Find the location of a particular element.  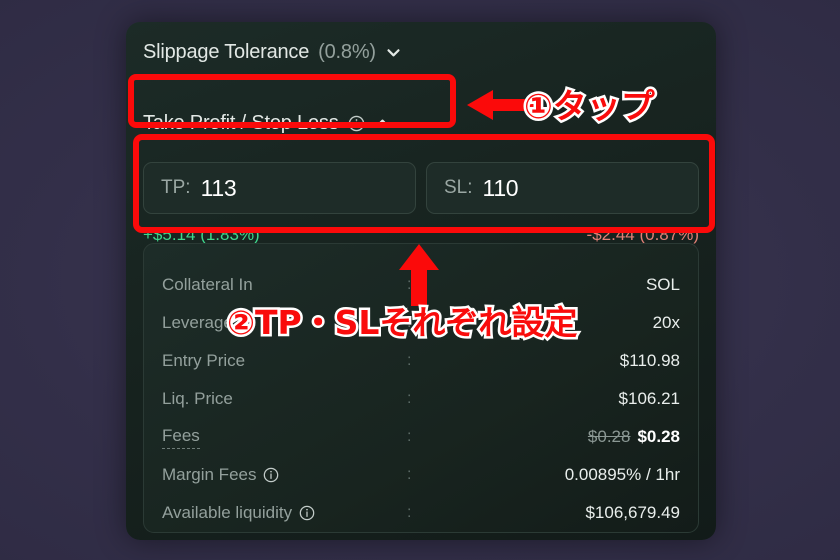

stop-loss-pnl-value: -$2.44 (0.87%) is located at coordinates (642, 234).